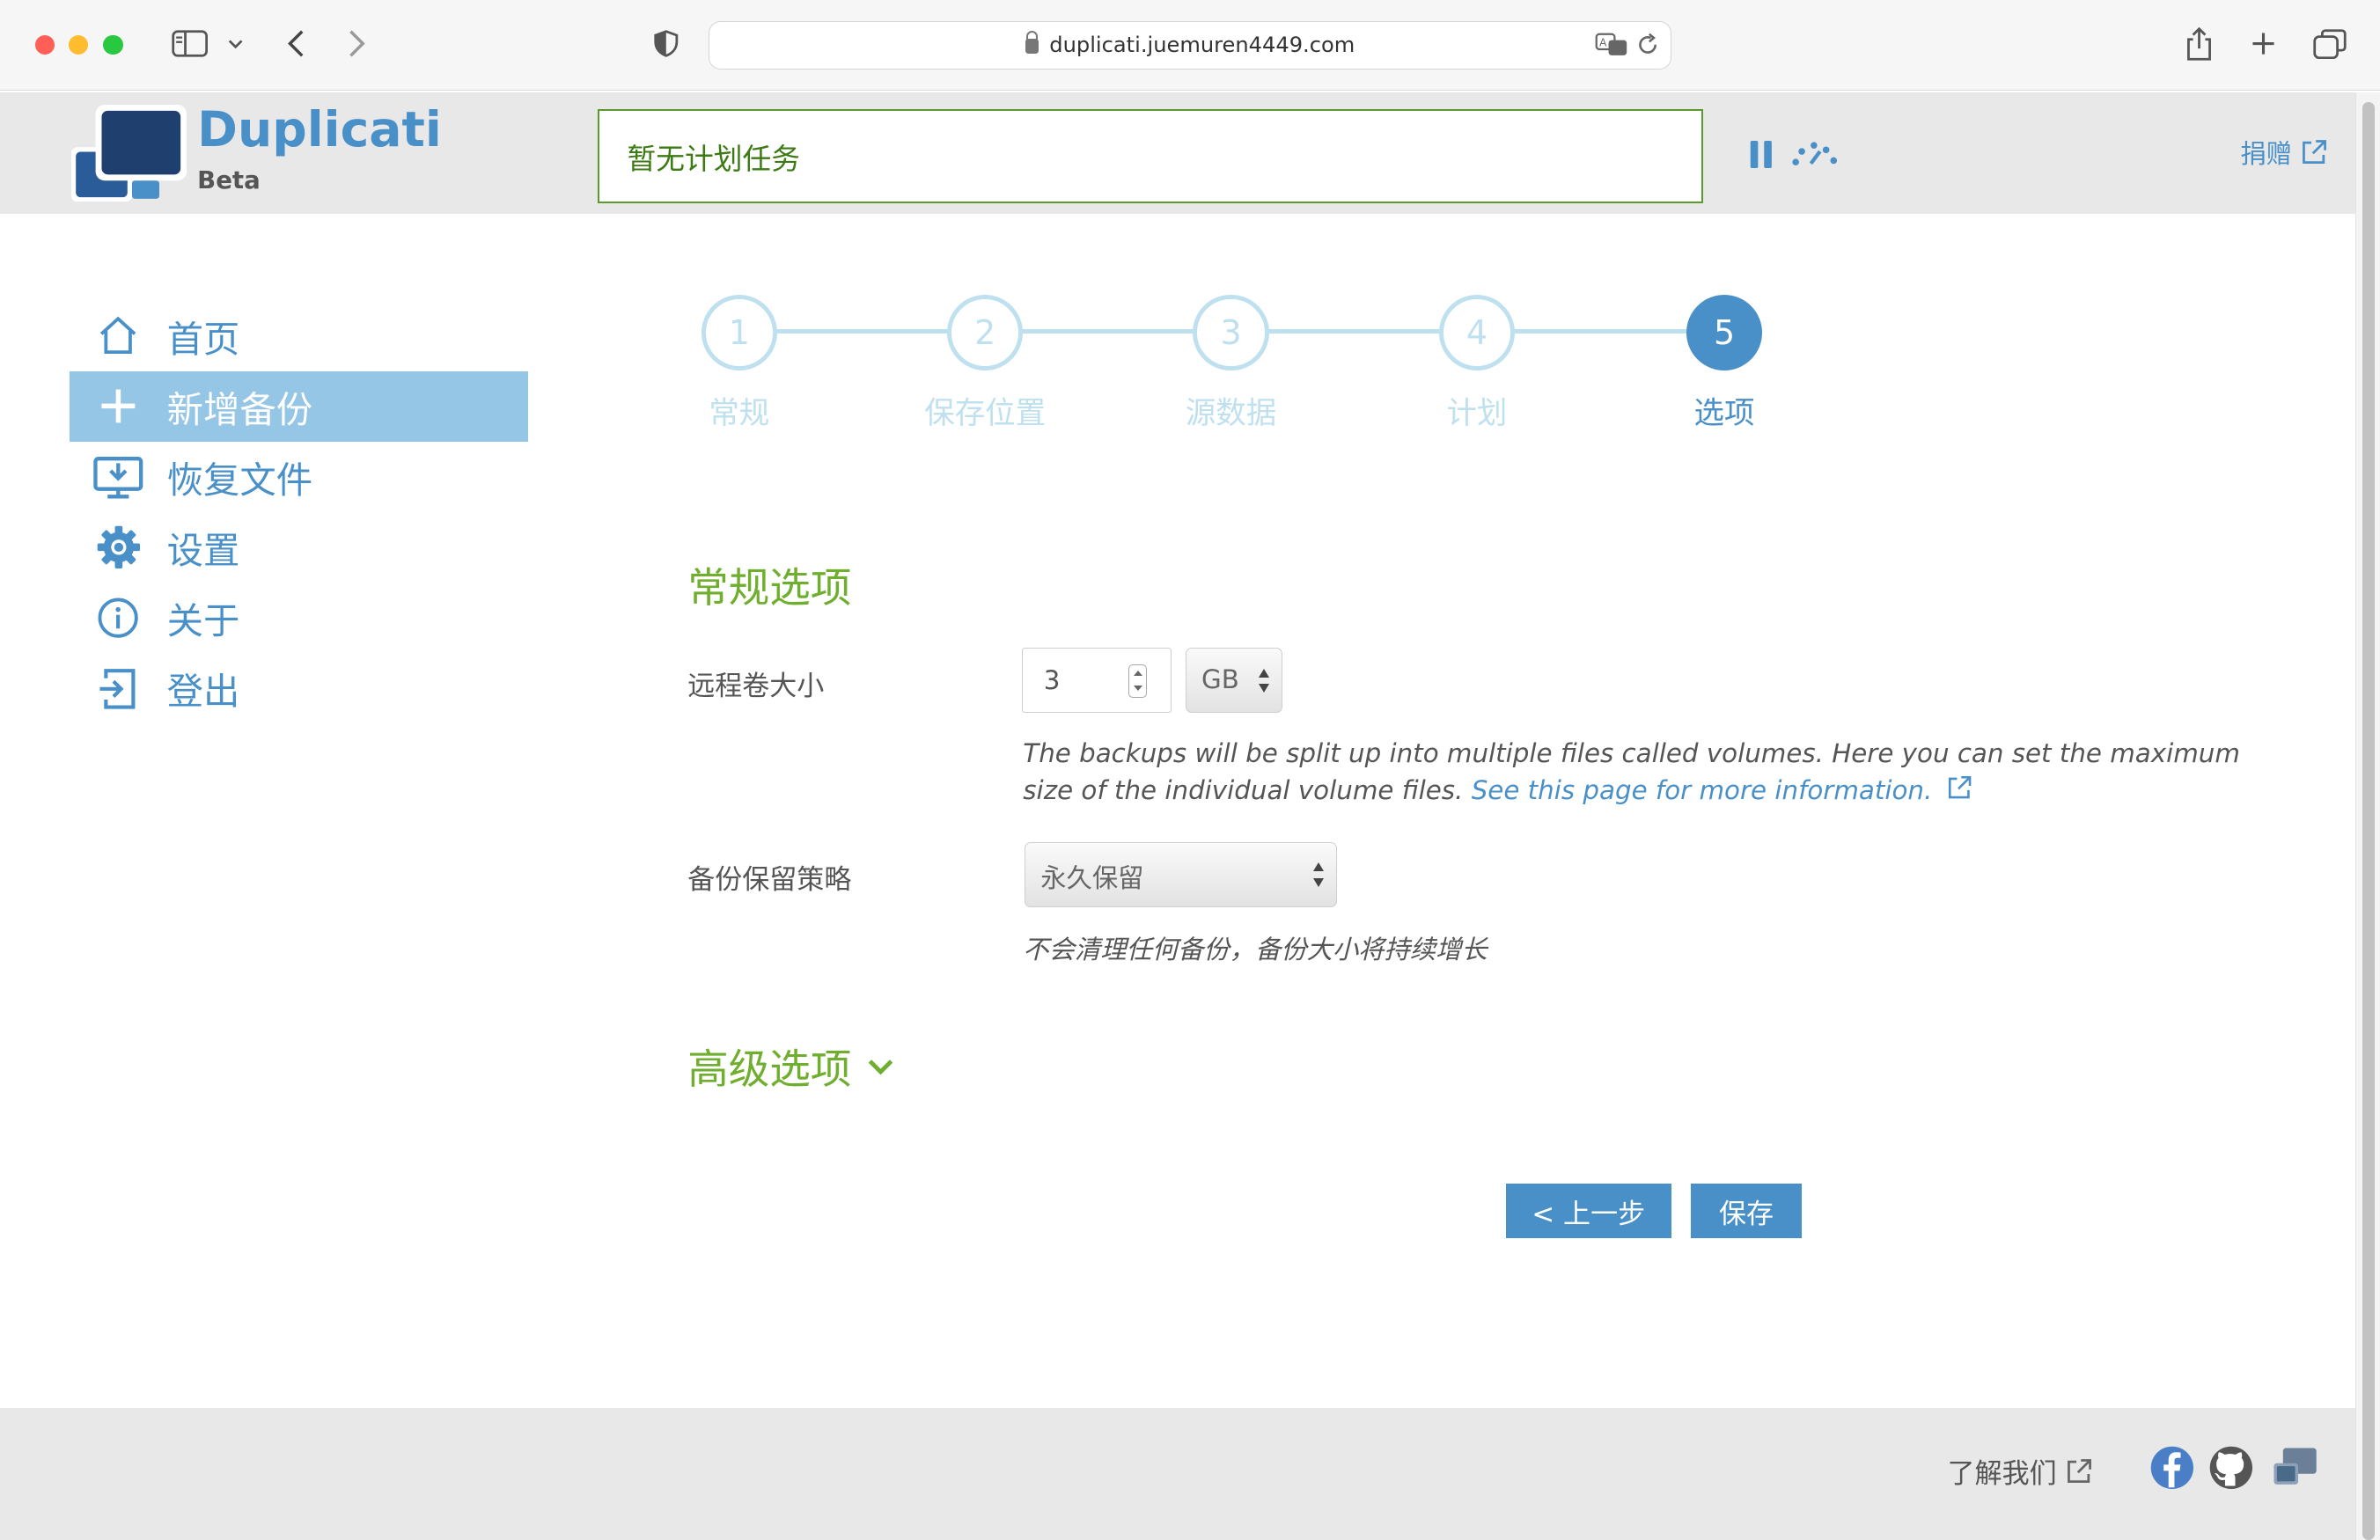 This screenshot has height=1540, width=2380. Describe the element at coordinates (1092, 879) in the screenshot. I see `retention-value: 永久保留` at that location.